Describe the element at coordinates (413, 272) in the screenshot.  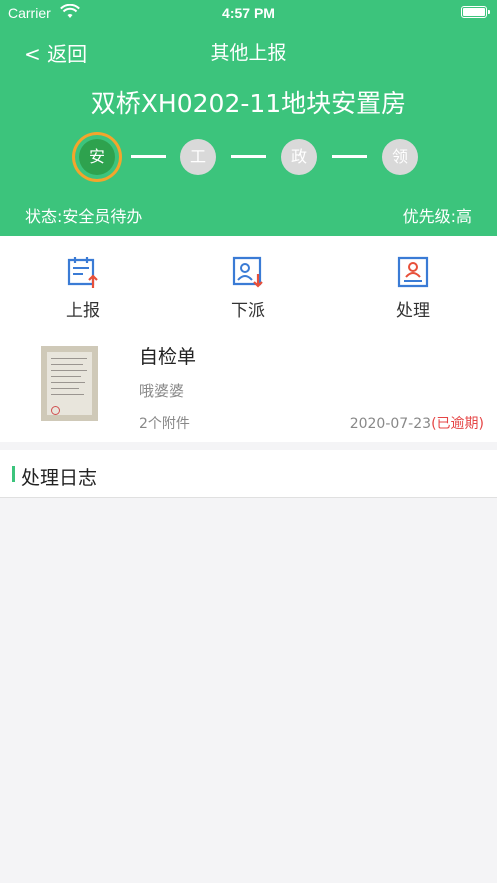
I see `handle-icon` at that location.